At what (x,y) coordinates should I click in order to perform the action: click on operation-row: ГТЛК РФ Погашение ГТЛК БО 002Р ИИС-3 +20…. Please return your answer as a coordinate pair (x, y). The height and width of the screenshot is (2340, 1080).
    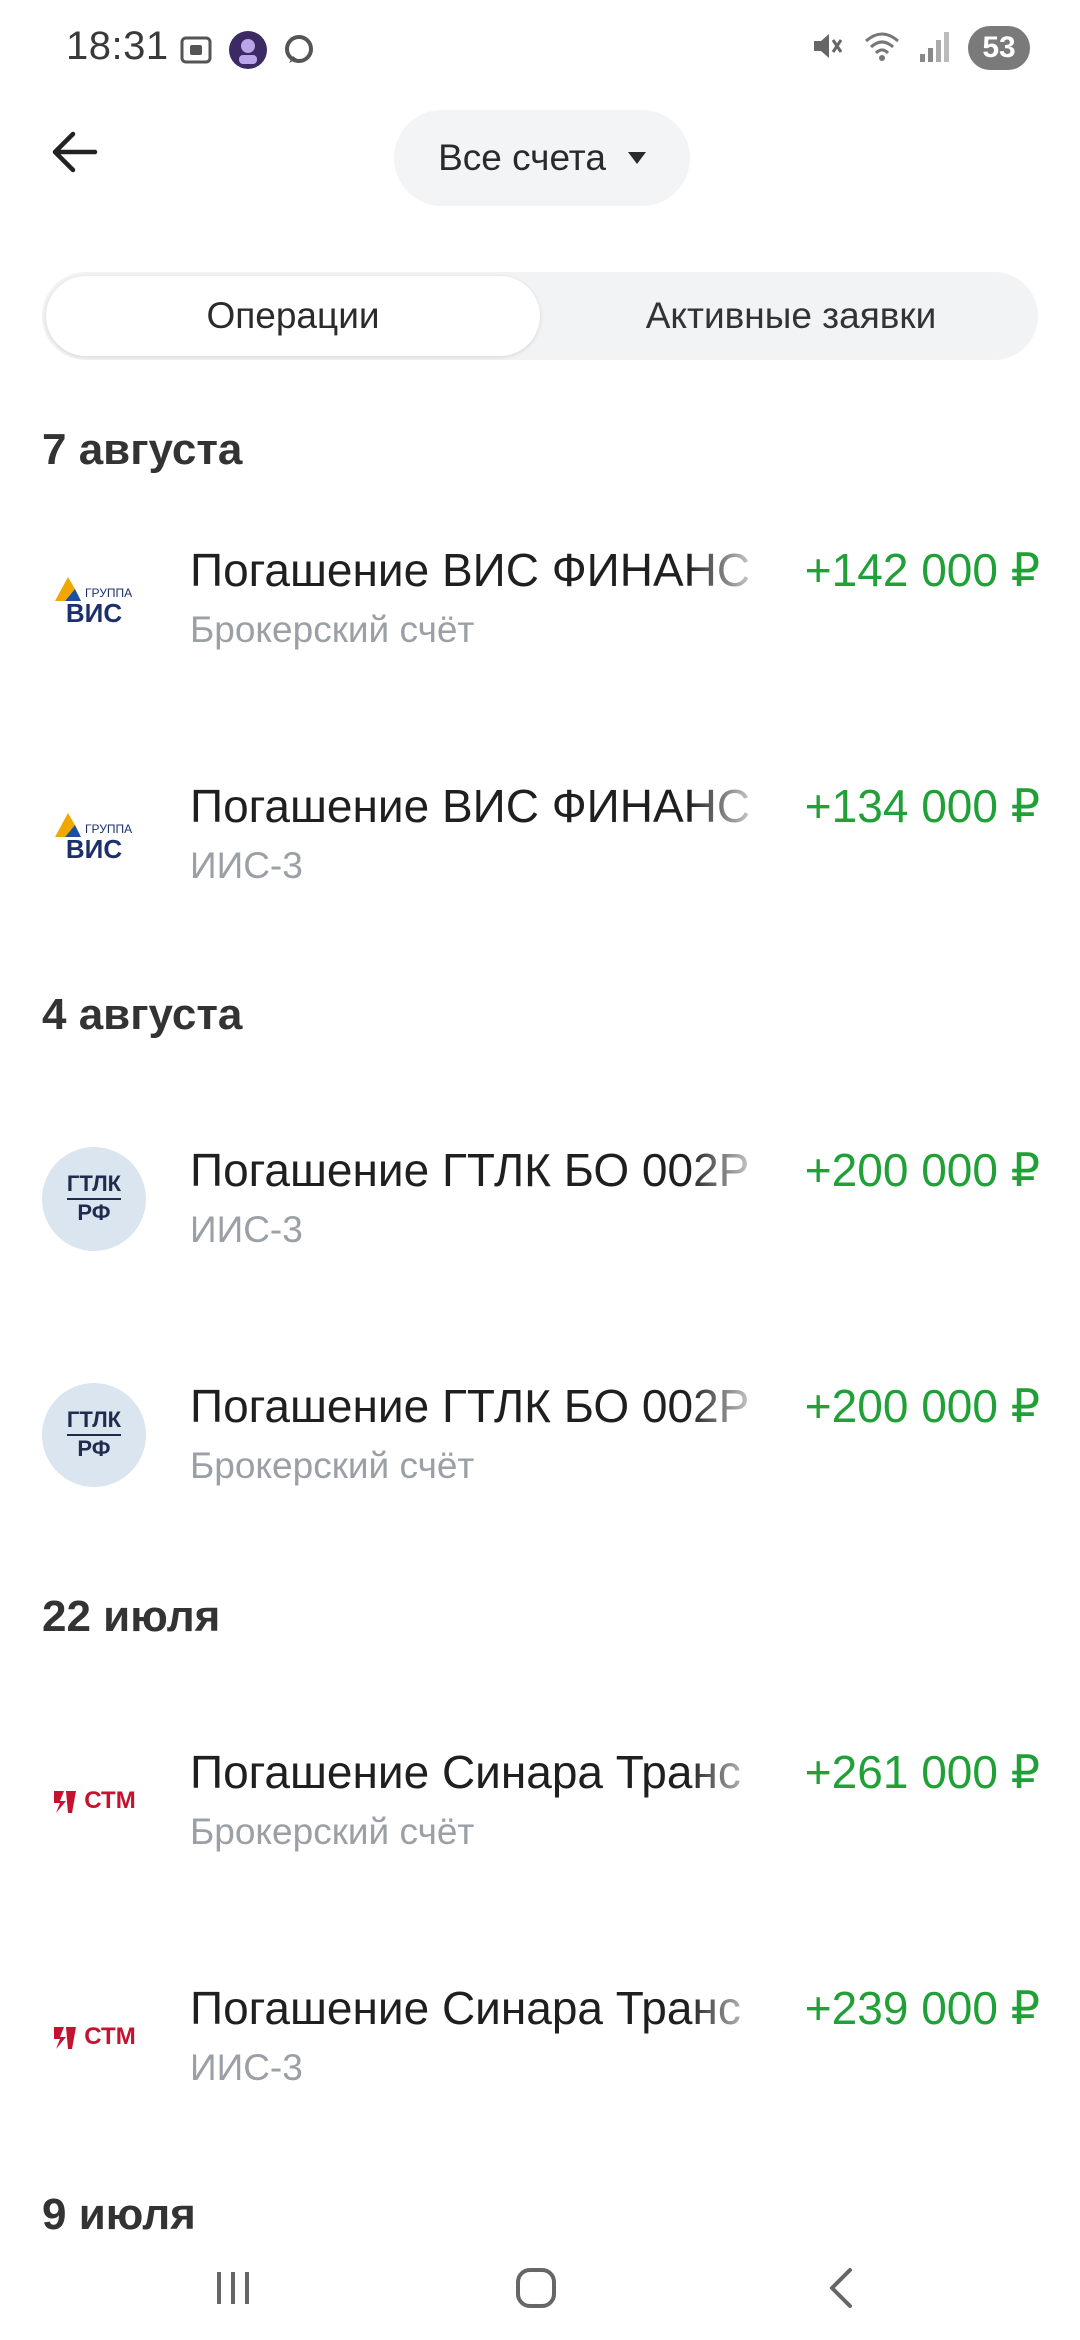
    Looking at the image, I should click on (540, 1200).